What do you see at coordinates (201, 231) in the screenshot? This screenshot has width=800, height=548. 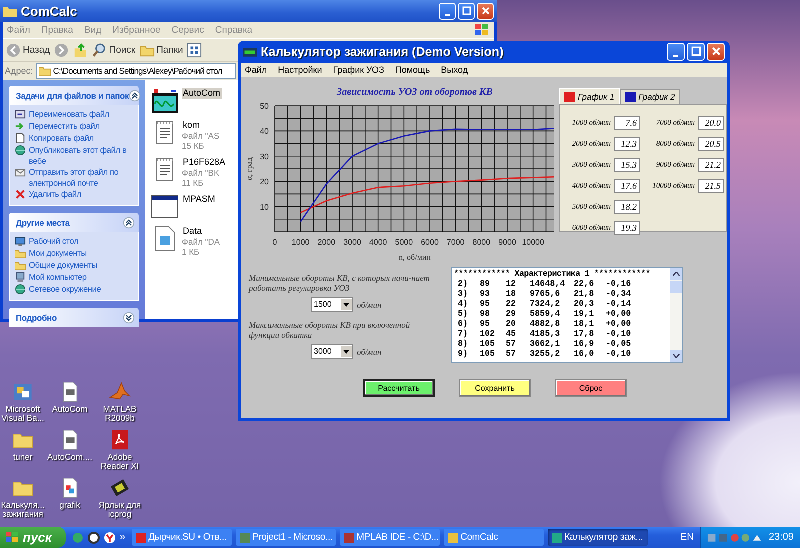 I see `file-name: Data` at bounding box center [201, 231].